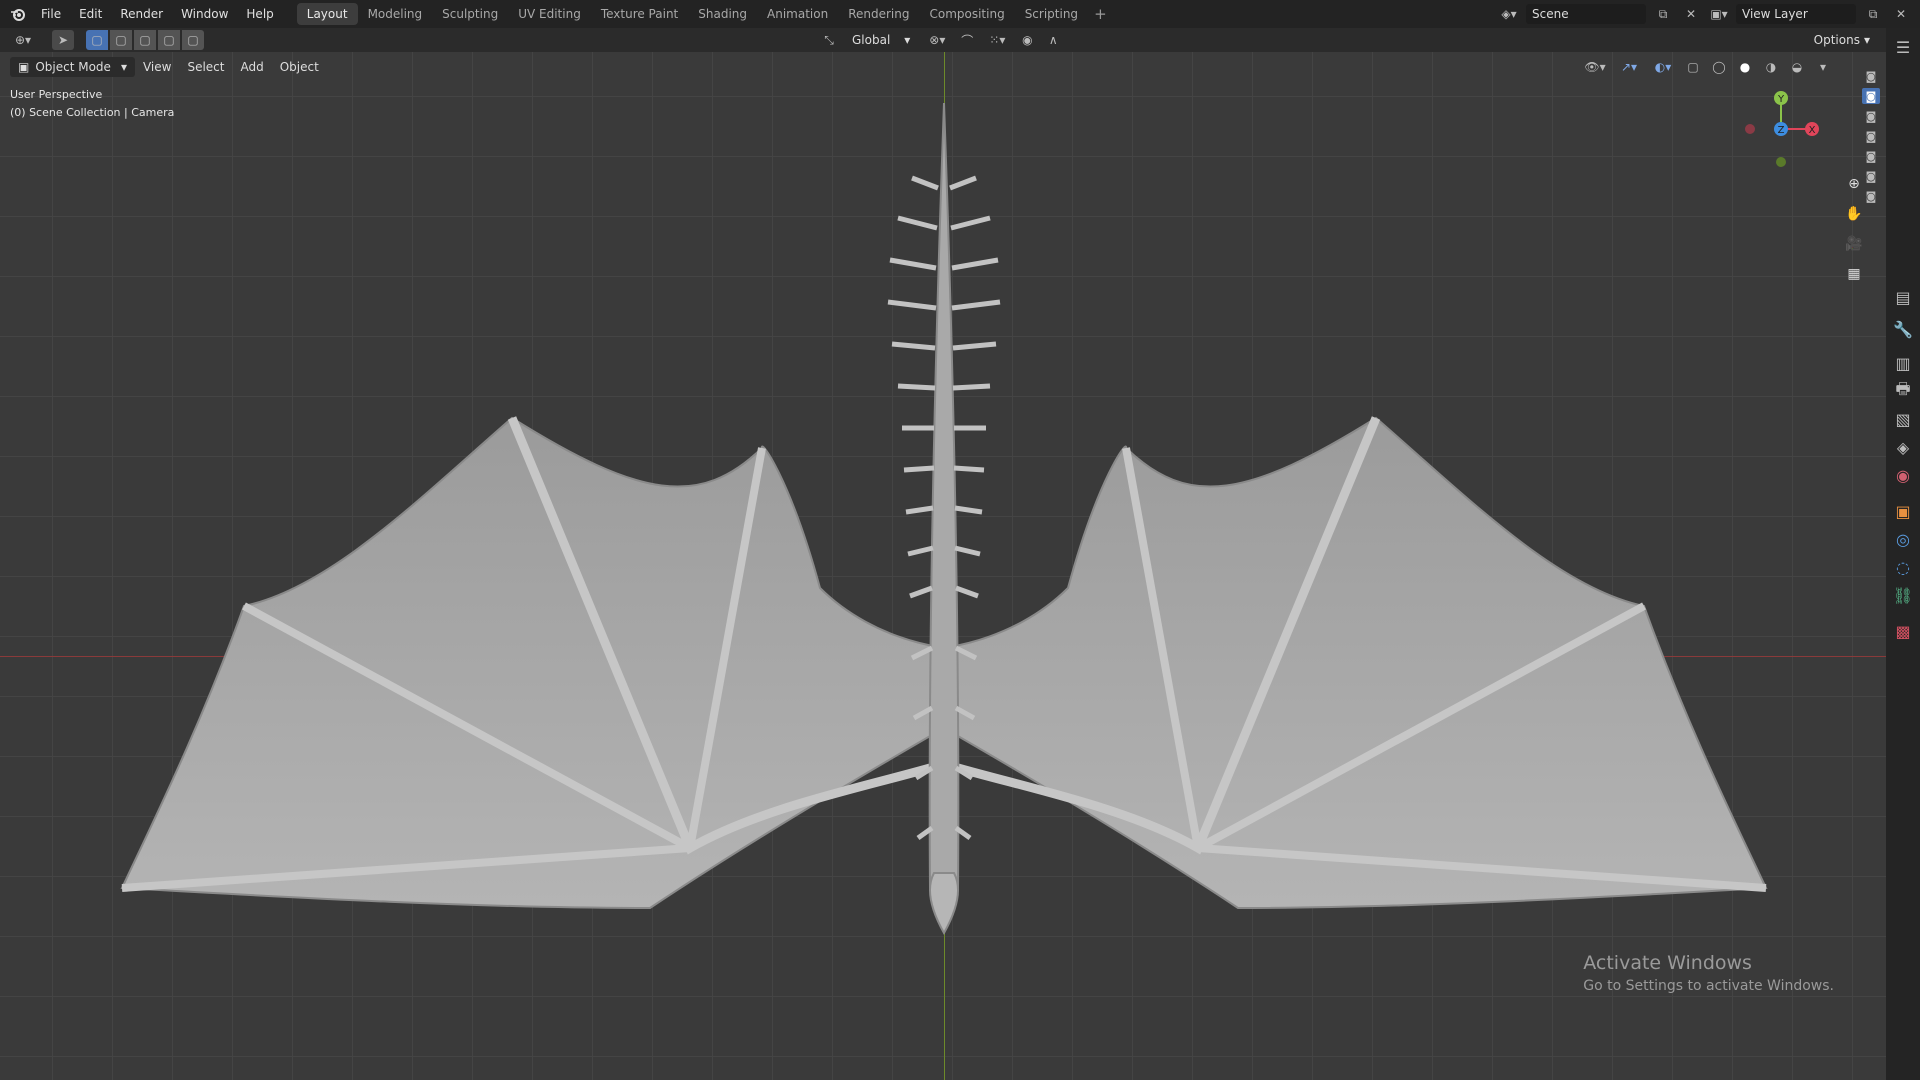  What do you see at coordinates (1836, 40) in the screenshot?
I see `options-label: Options` at bounding box center [1836, 40].